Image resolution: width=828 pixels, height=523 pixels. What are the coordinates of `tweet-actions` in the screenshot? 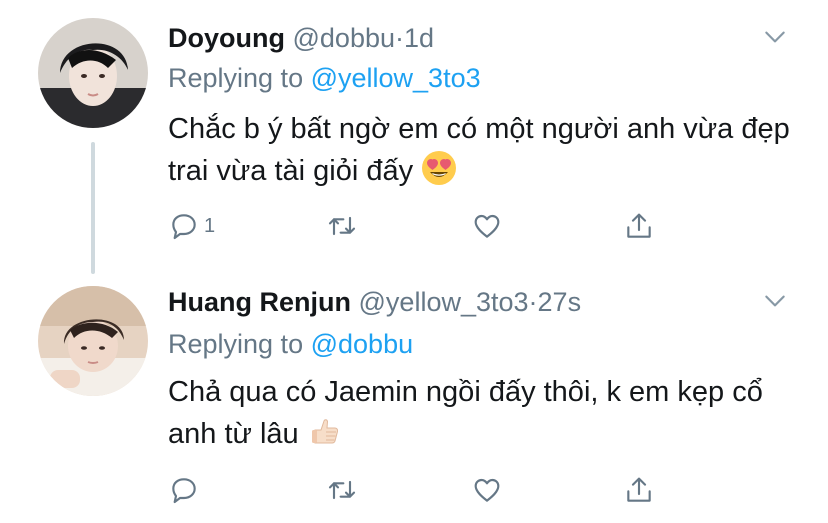 It's located at (428, 490).